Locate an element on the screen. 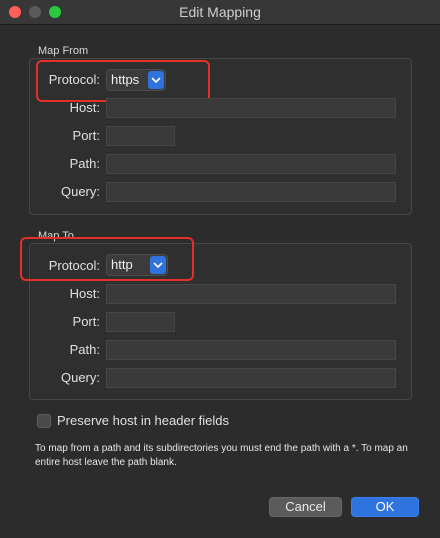 Image resolution: width=440 pixels, height=538 pixels. preserve-host-label: Preserve host in header fields is located at coordinates (143, 420).